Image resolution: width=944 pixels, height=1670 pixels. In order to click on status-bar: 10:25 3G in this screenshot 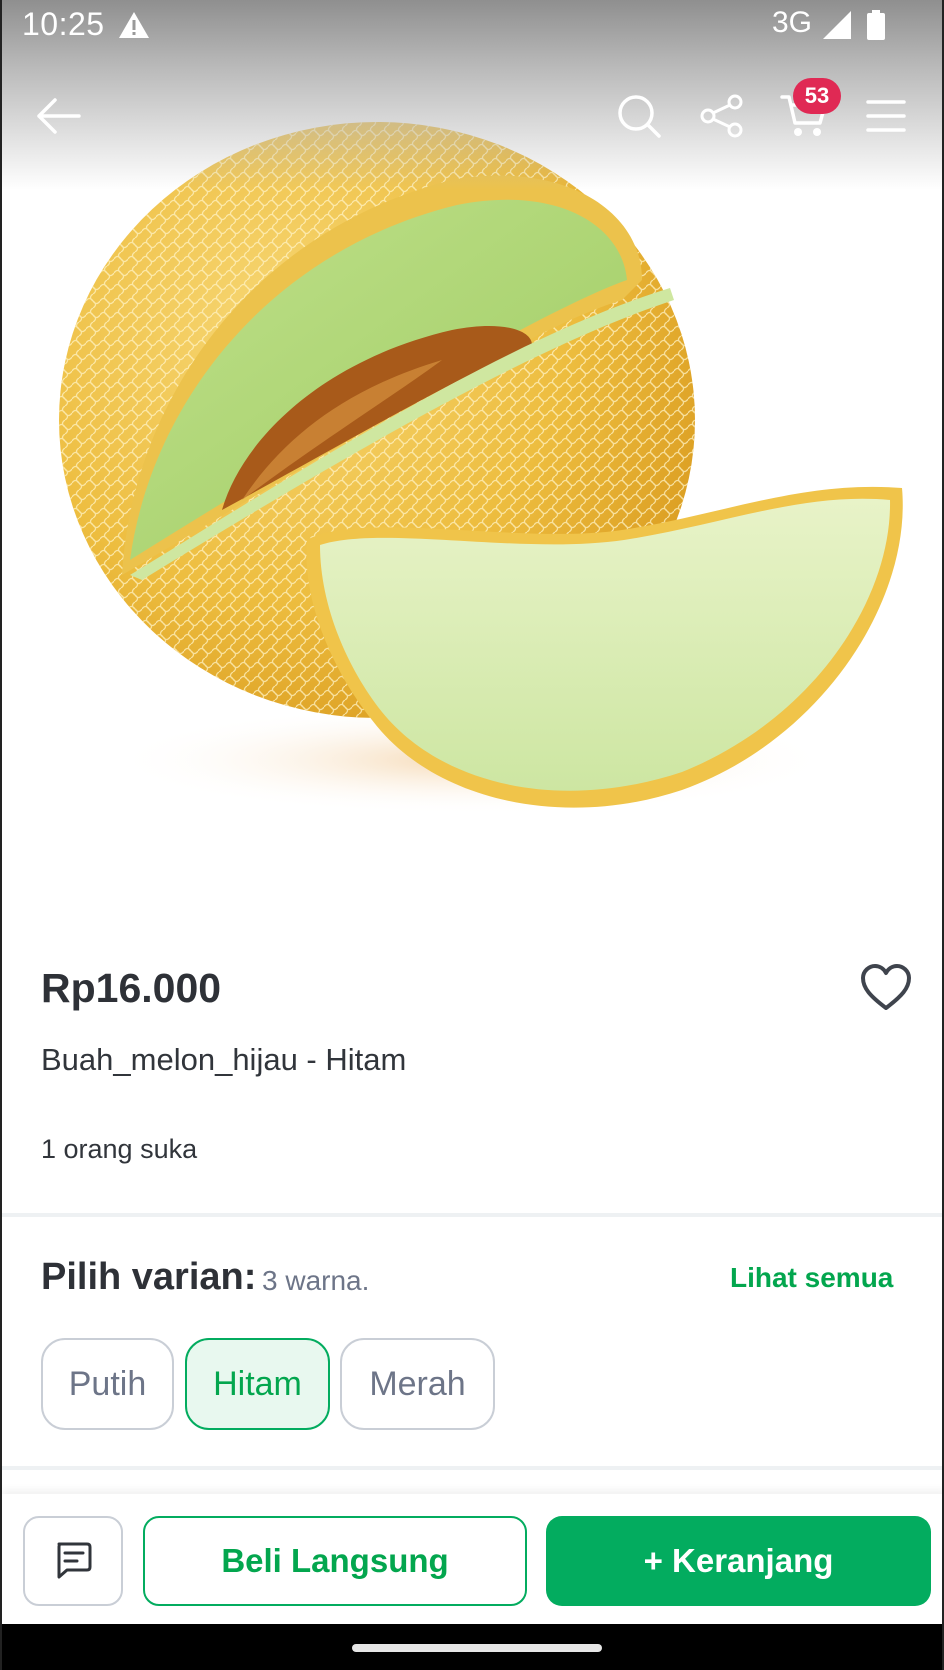, I will do `click(472, 26)`.